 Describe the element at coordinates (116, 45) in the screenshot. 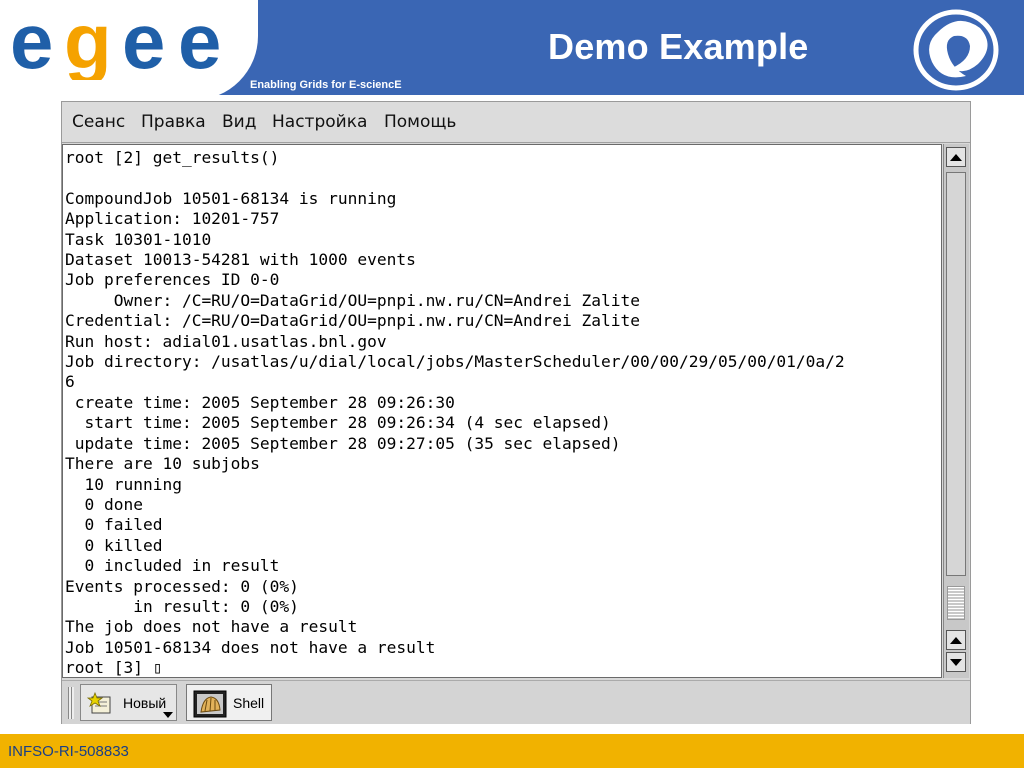

I see `egee-logo: e g e e` at that location.